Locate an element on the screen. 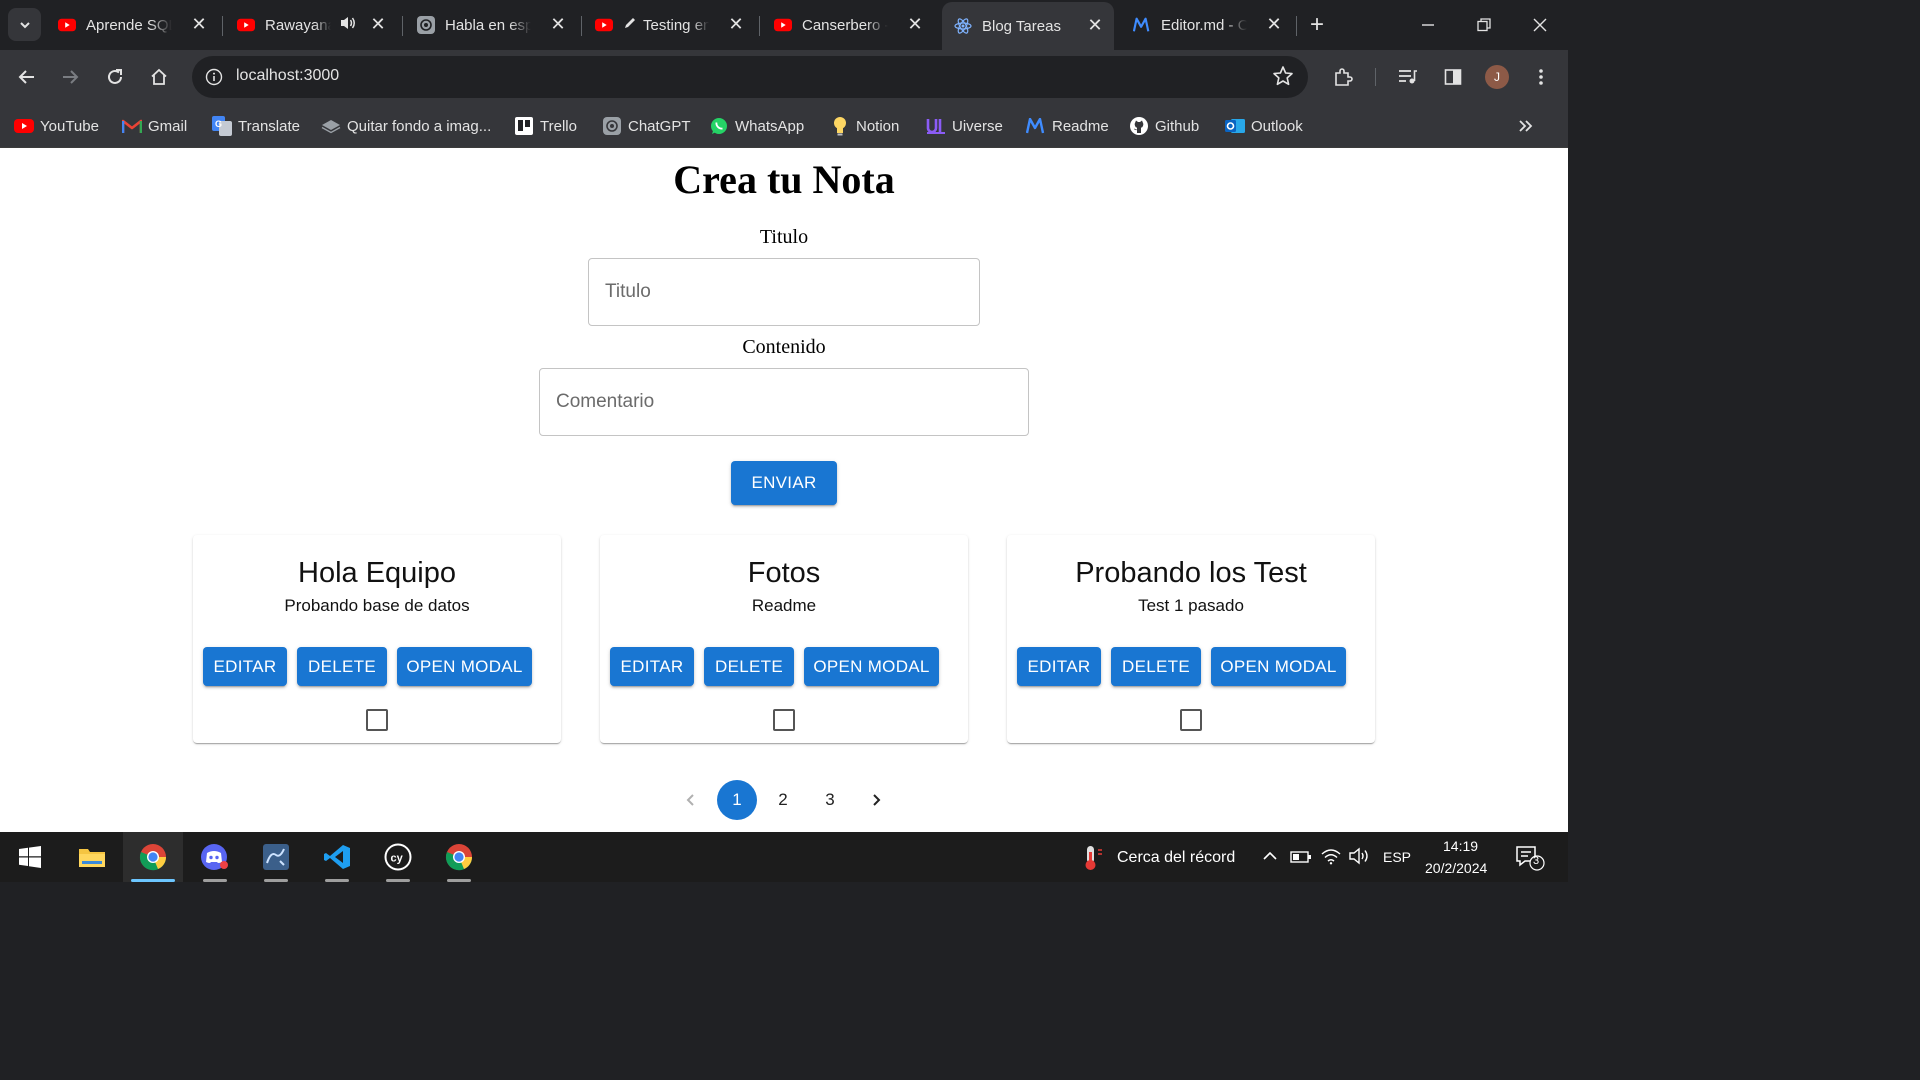 This screenshot has height=1080, width=1920. thermometer-icon is located at coordinates (1092, 860).